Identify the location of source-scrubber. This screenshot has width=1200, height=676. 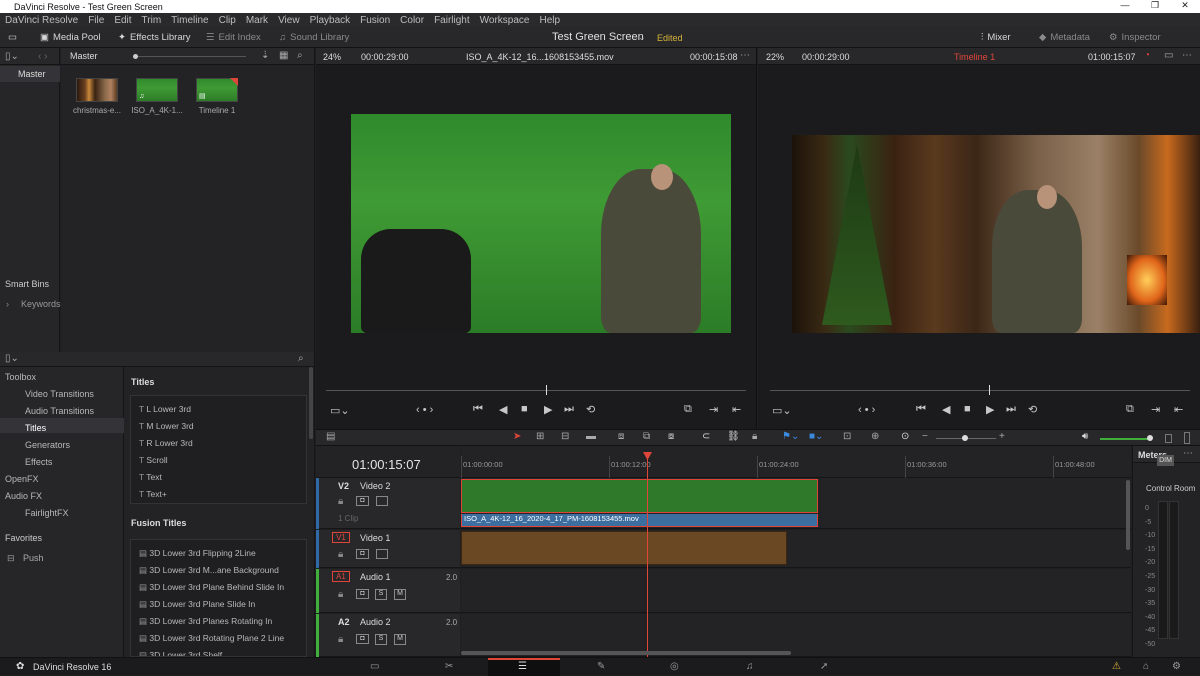
(536, 390).